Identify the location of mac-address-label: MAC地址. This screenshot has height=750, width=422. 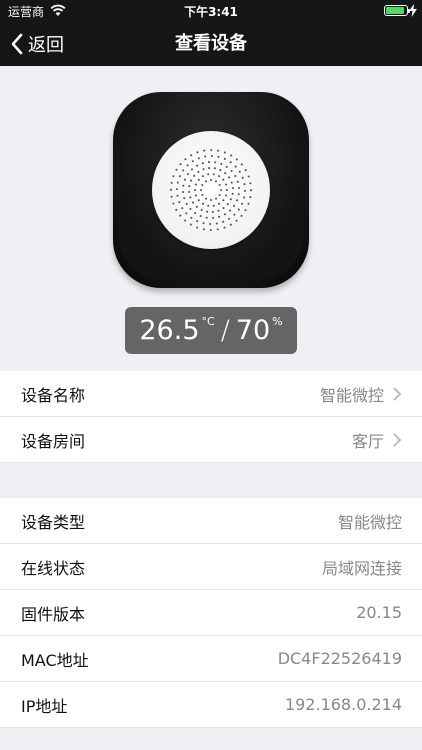
(55, 660).